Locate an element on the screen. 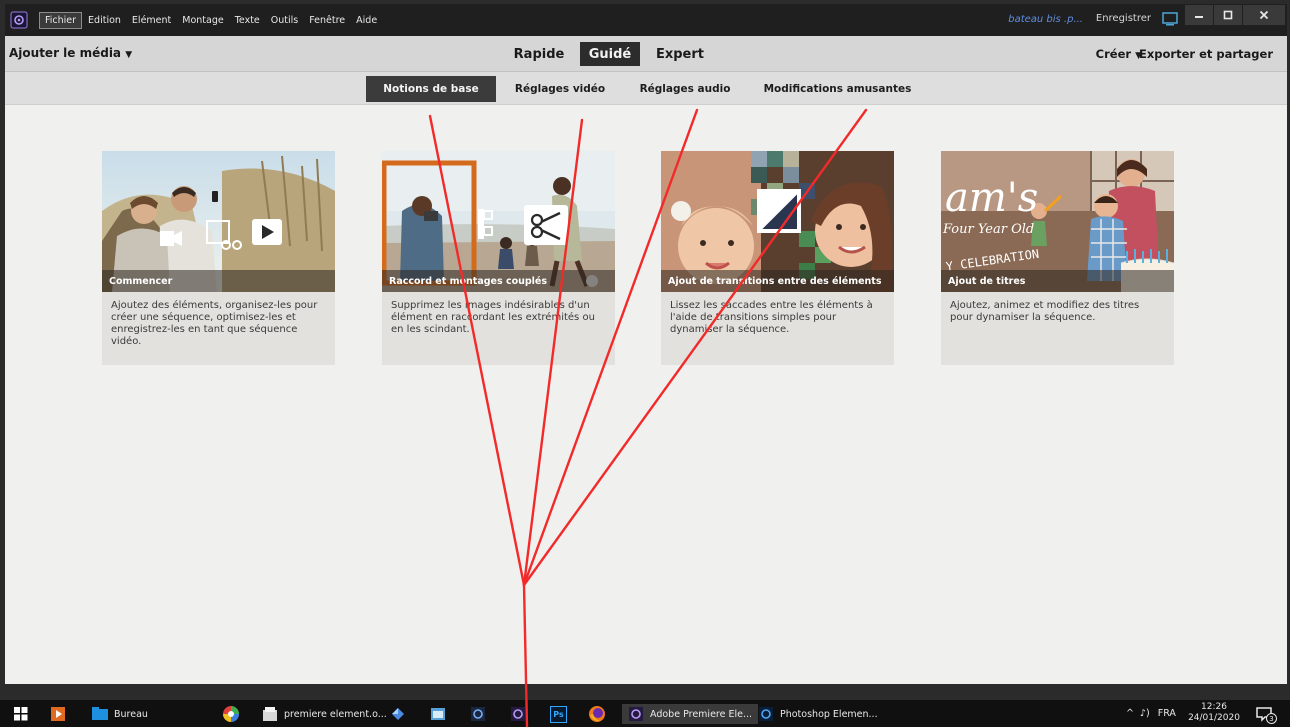 Image resolution: width=1290 pixels, height=727 pixels. menu-fichier: Fichier is located at coordinates (61, 20).